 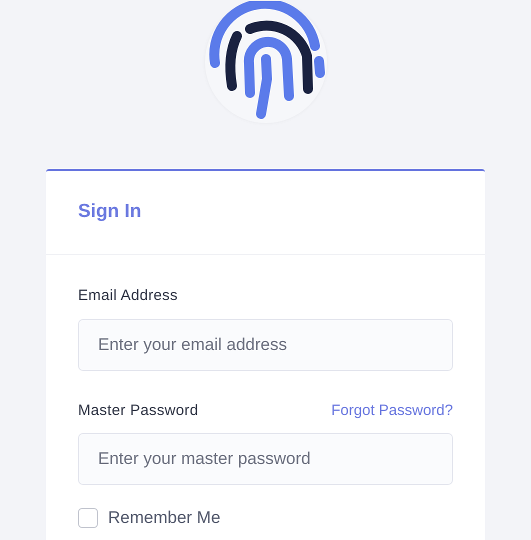 I want to click on remember-label: Remember Me, so click(x=164, y=518).